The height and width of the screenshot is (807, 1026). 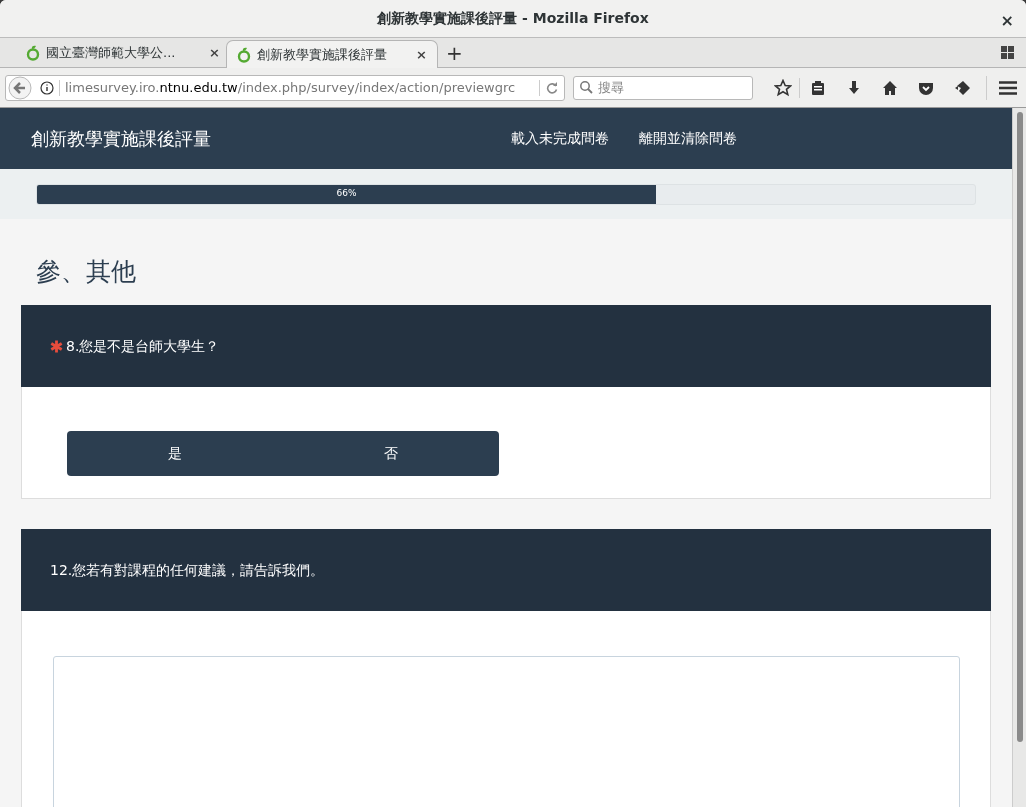 What do you see at coordinates (1019, 457) in the screenshot?
I see `scrollbar` at bounding box center [1019, 457].